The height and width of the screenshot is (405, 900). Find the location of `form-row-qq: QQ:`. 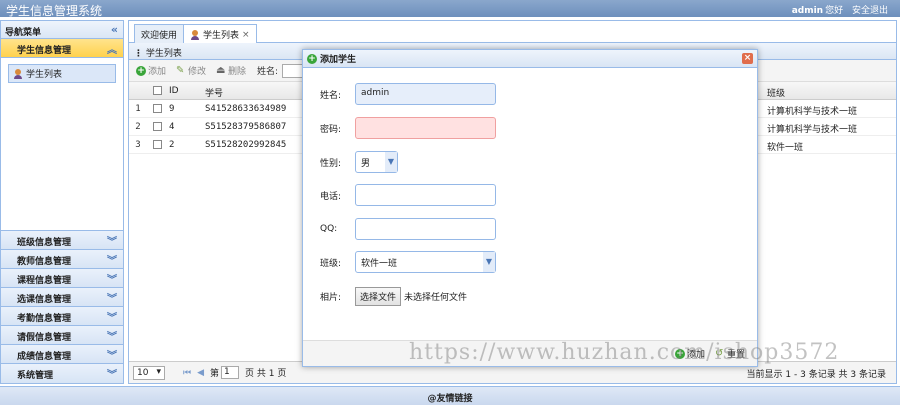

form-row-qq: QQ: is located at coordinates (408, 229).